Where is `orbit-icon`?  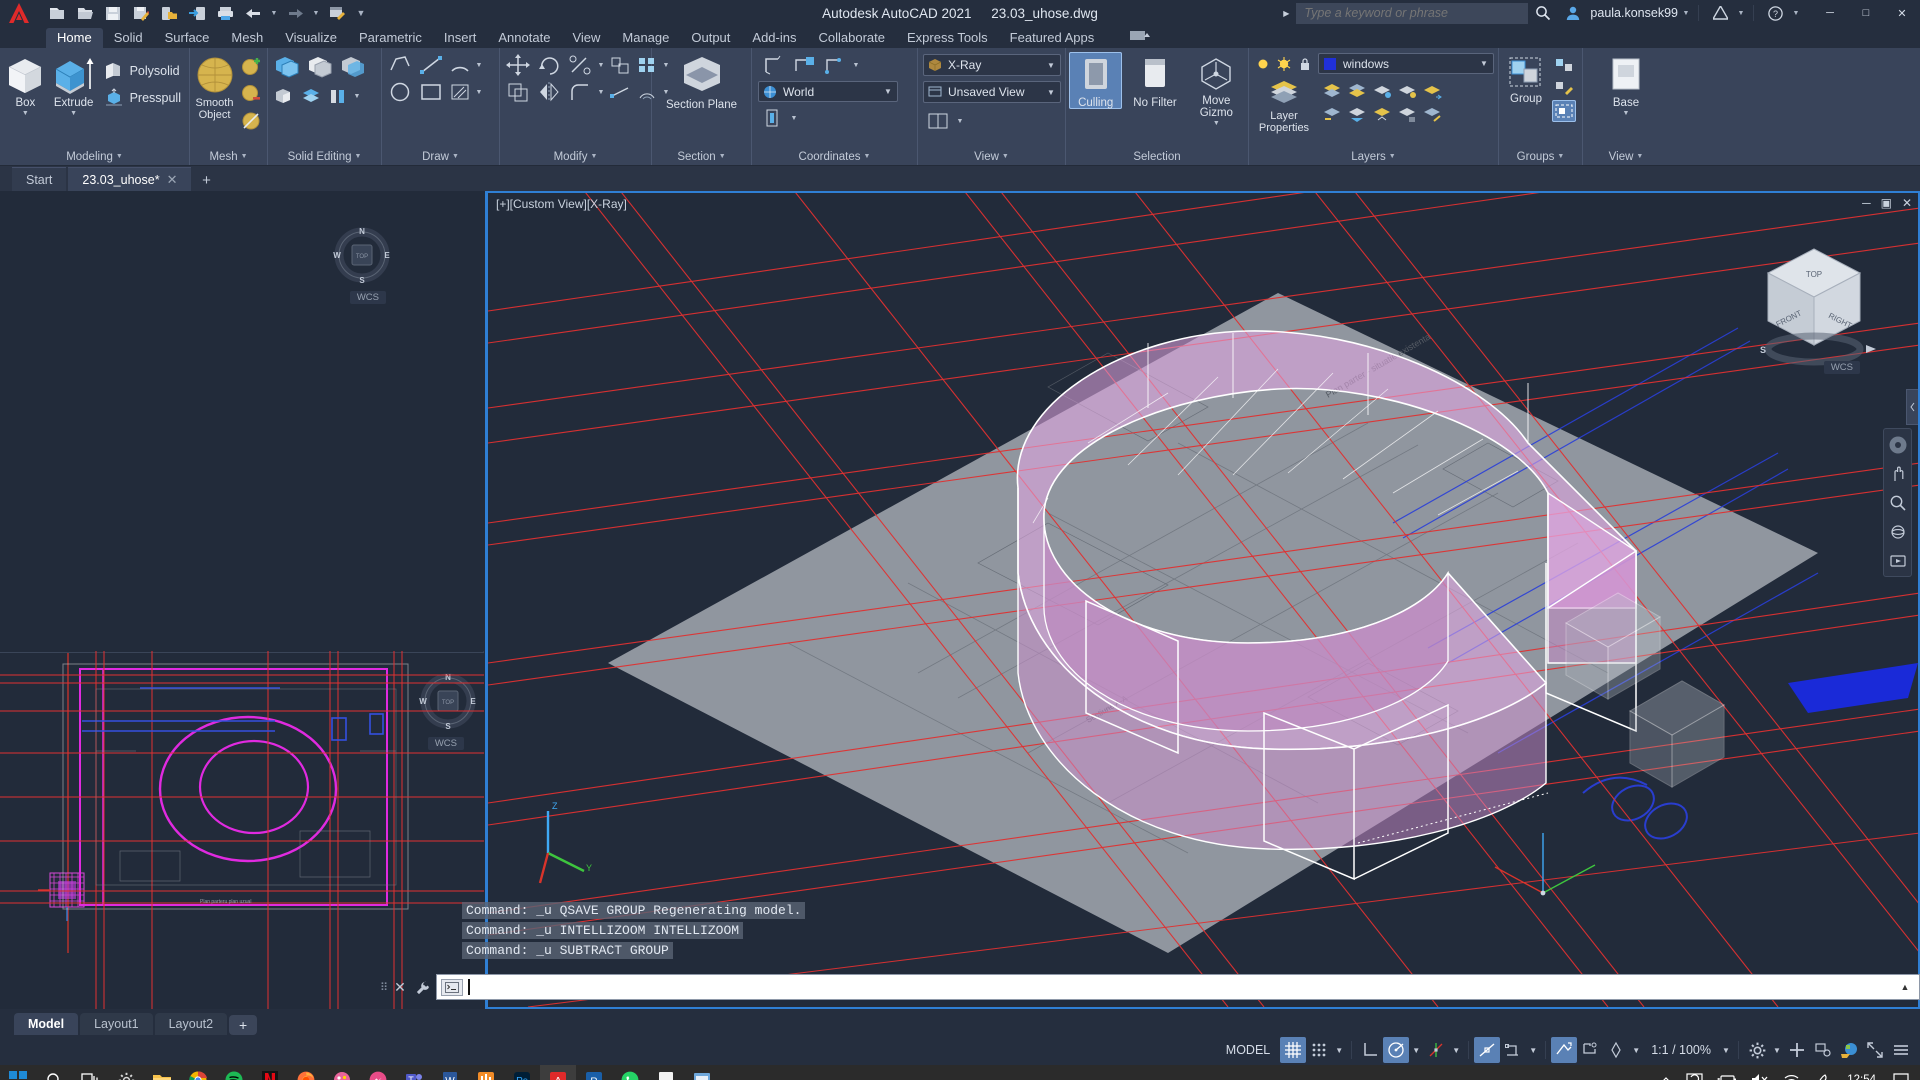
orbit-icon is located at coordinates (1897, 531).